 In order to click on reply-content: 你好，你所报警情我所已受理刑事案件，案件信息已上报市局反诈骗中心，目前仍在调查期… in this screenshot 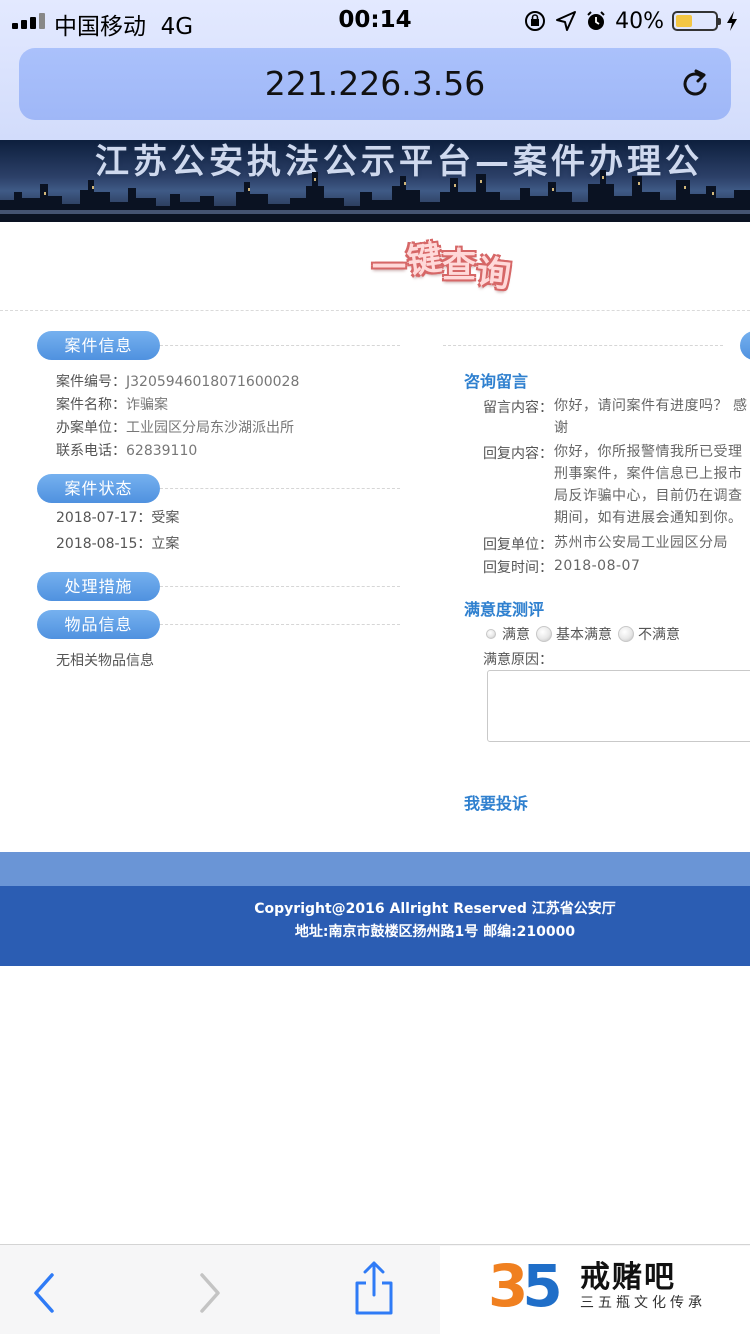, I will do `click(648, 485)`.